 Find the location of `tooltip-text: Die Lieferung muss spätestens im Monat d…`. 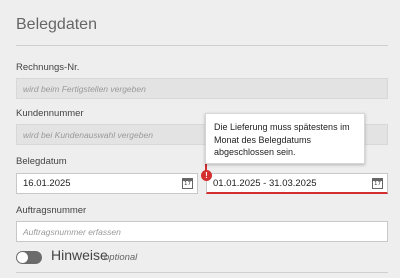

tooltip-text: Die Lieferung muss spätestens im Monat d… is located at coordinates (282, 139).